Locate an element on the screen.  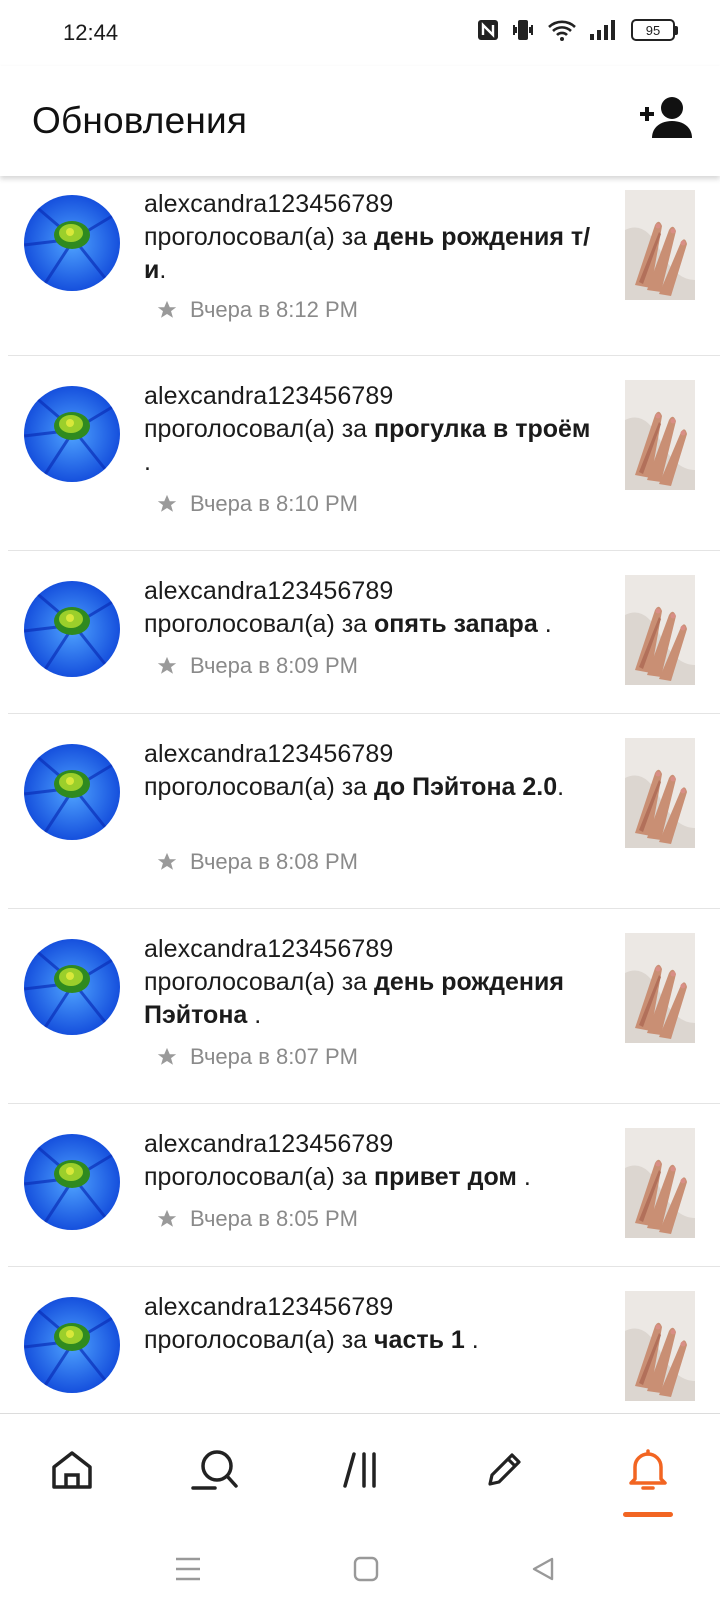
back-icon is located at coordinates (543, 1569).